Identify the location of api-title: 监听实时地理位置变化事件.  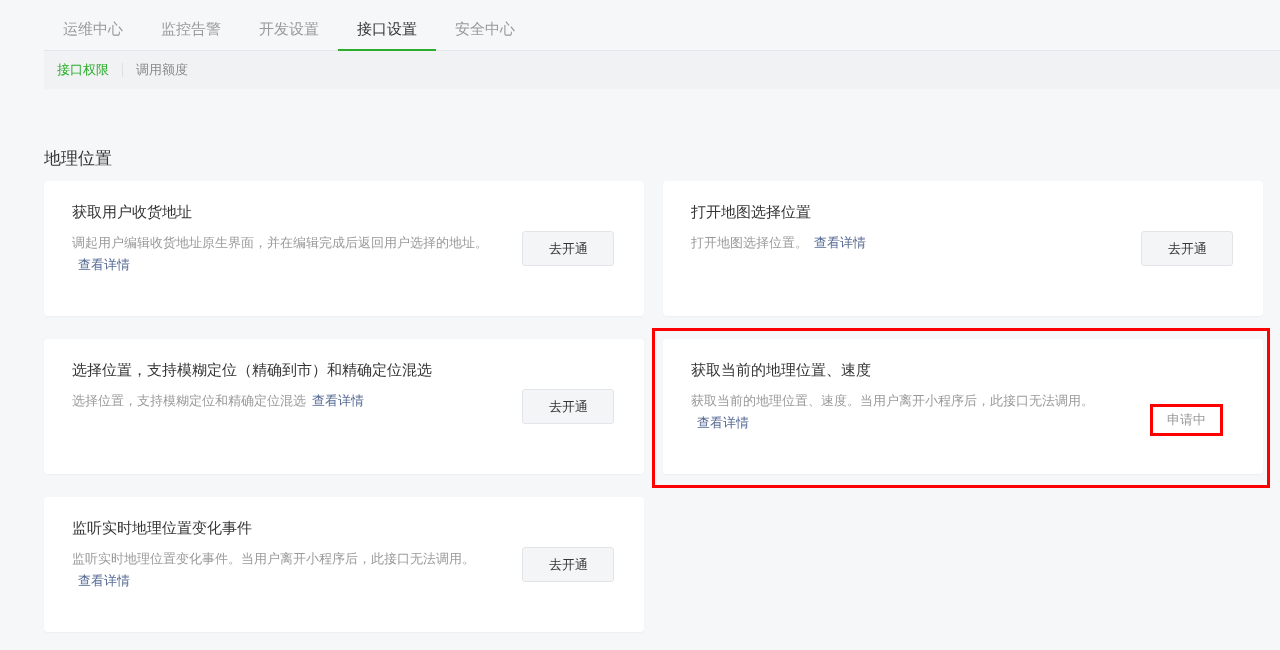
(162, 528).